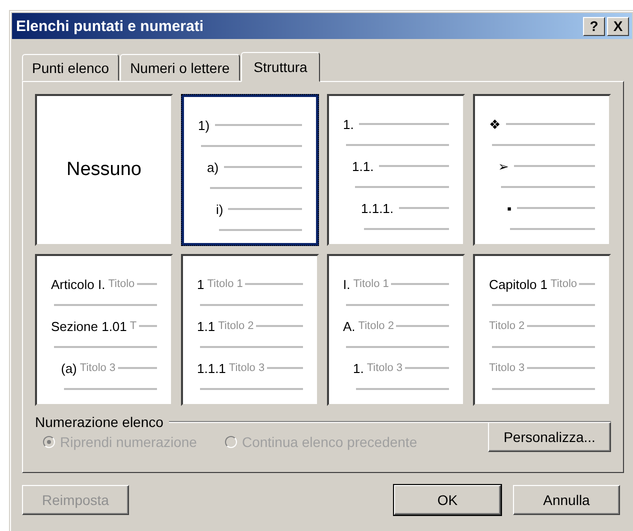 The width and height of the screenshot is (633, 531). Describe the element at coordinates (542, 330) in the screenshot. I see `style-option: Capitolo 1 Titolo Titolo 2 Titolo 3` at that location.